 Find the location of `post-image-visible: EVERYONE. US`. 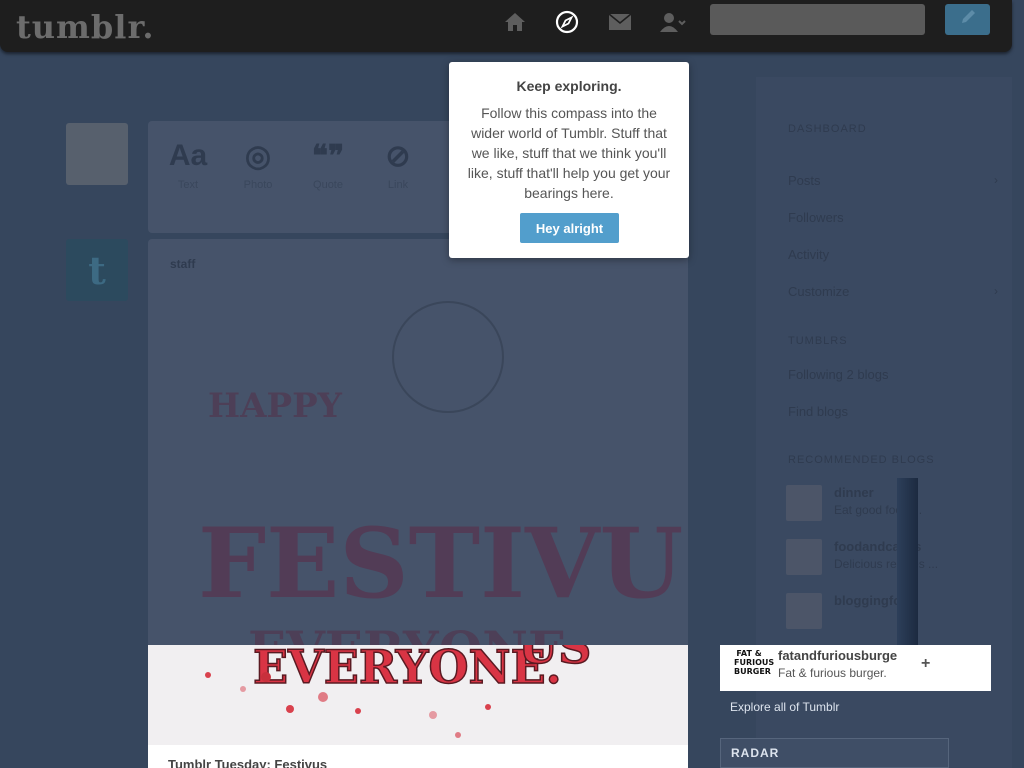

post-image-visible: EVERYONE. US is located at coordinates (418, 695).